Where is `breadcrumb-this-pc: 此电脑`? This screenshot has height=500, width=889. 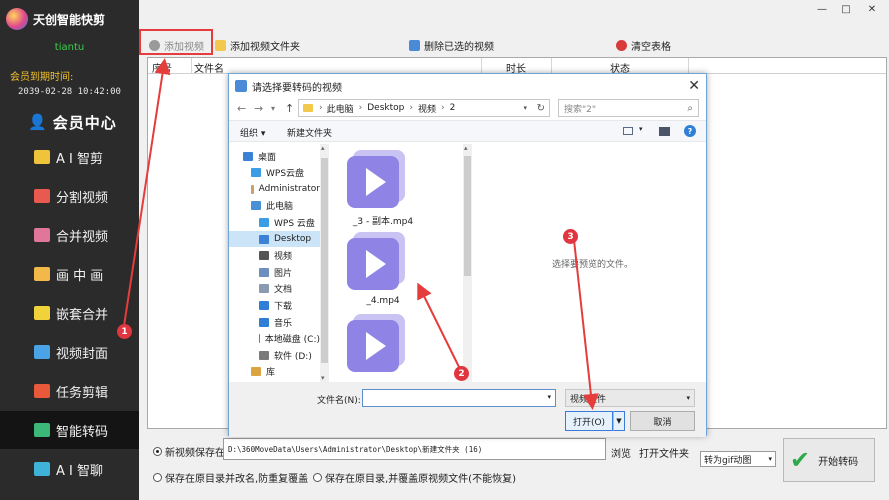 breadcrumb-this-pc: 此电脑 is located at coordinates (340, 108).